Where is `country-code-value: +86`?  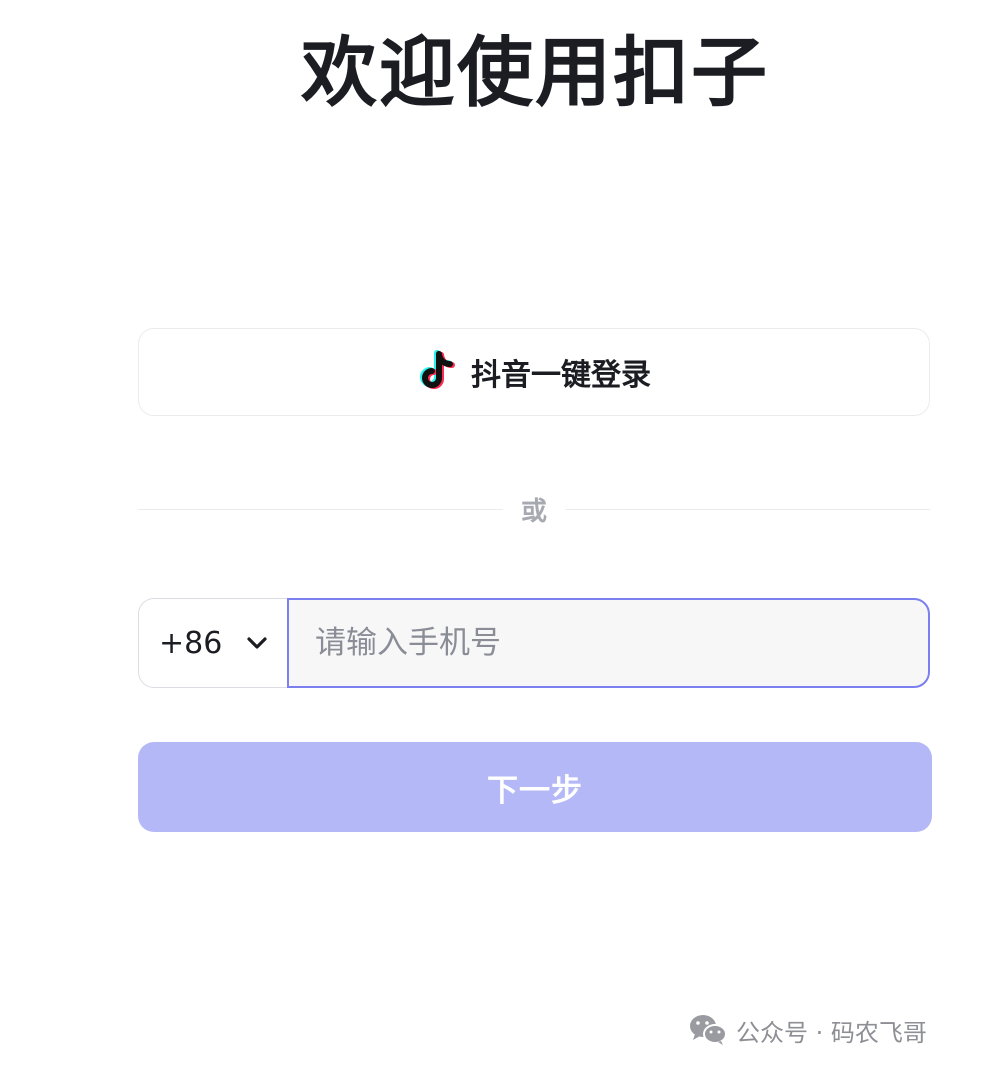 country-code-value: +86 is located at coordinates (191, 643).